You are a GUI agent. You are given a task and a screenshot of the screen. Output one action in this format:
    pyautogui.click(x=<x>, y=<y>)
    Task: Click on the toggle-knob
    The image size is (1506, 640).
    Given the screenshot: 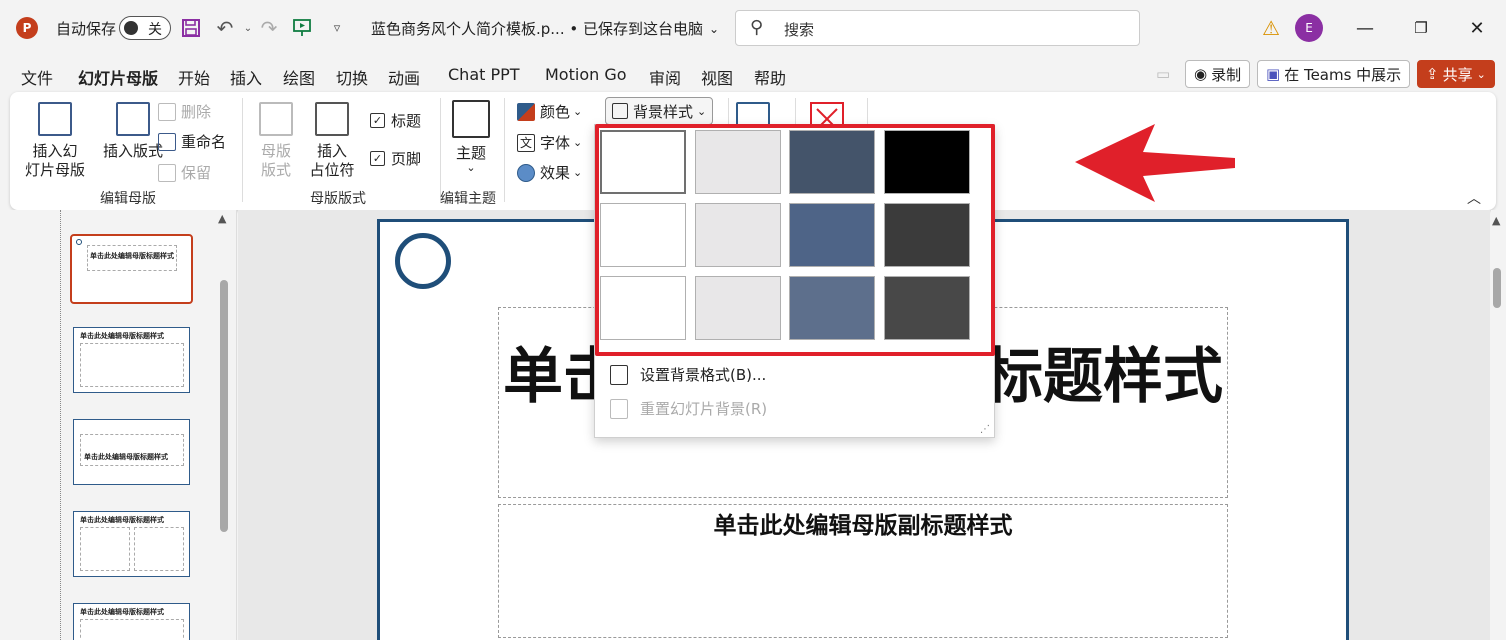 What is the action you would take?
    pyautogui.click(x=131, y=28)
    